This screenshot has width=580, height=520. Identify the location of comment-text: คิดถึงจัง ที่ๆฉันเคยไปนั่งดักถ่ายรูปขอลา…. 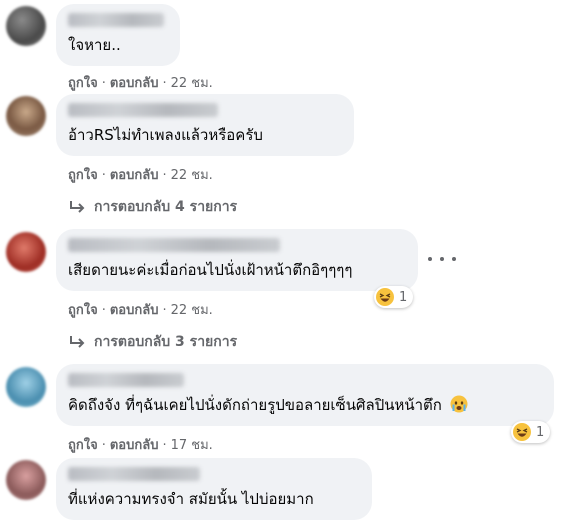
(268, 406).